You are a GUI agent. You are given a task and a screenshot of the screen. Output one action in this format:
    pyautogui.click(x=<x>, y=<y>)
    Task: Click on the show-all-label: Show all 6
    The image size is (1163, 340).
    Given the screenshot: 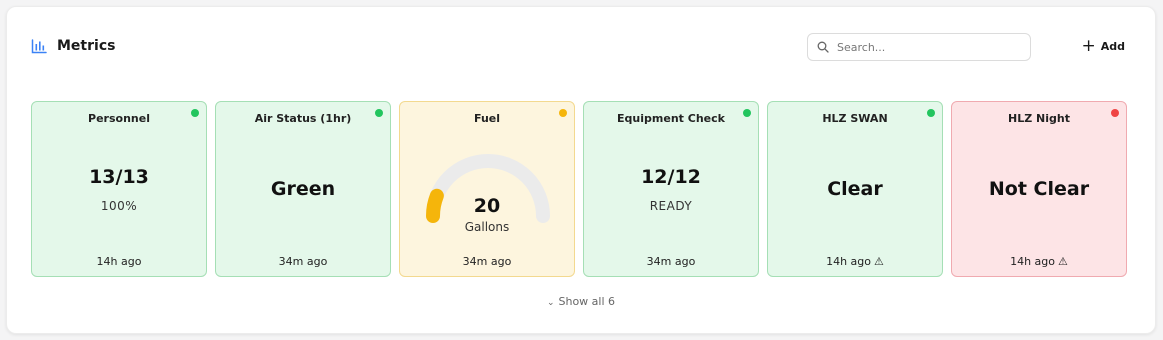 What is the action you would take?
    pyautogui.click(x=587, y=301)
    